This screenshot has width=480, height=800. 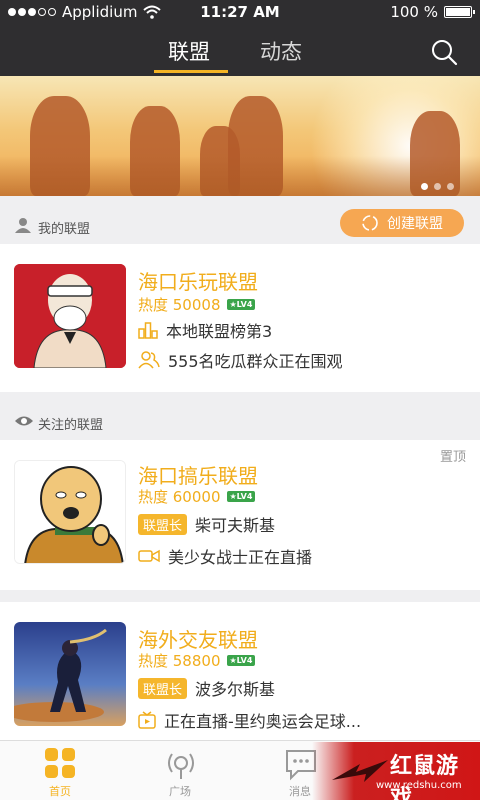 I want to click on pinned-label: 置顶, so click(x=453, y=455).